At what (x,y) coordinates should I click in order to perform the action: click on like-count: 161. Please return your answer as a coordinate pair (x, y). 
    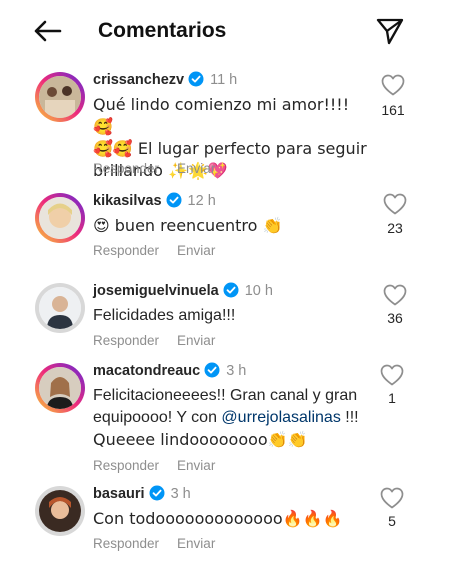
    Looking at the image, I should click on (393, 110).